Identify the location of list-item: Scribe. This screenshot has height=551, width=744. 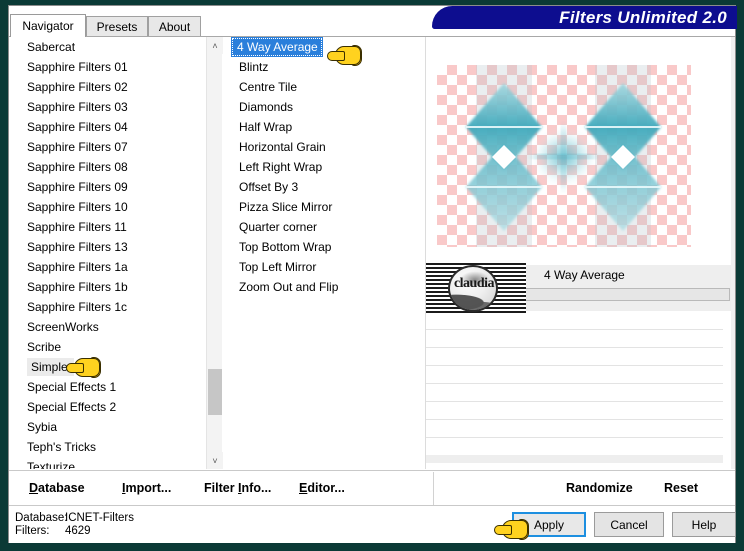
(107, 347).